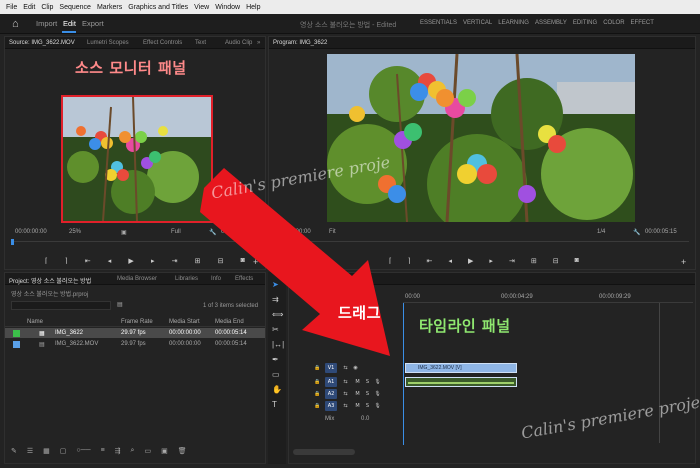 The width and height of the screenshot is (700, 468). I want to click on drag-arrow, so click(295, 262).